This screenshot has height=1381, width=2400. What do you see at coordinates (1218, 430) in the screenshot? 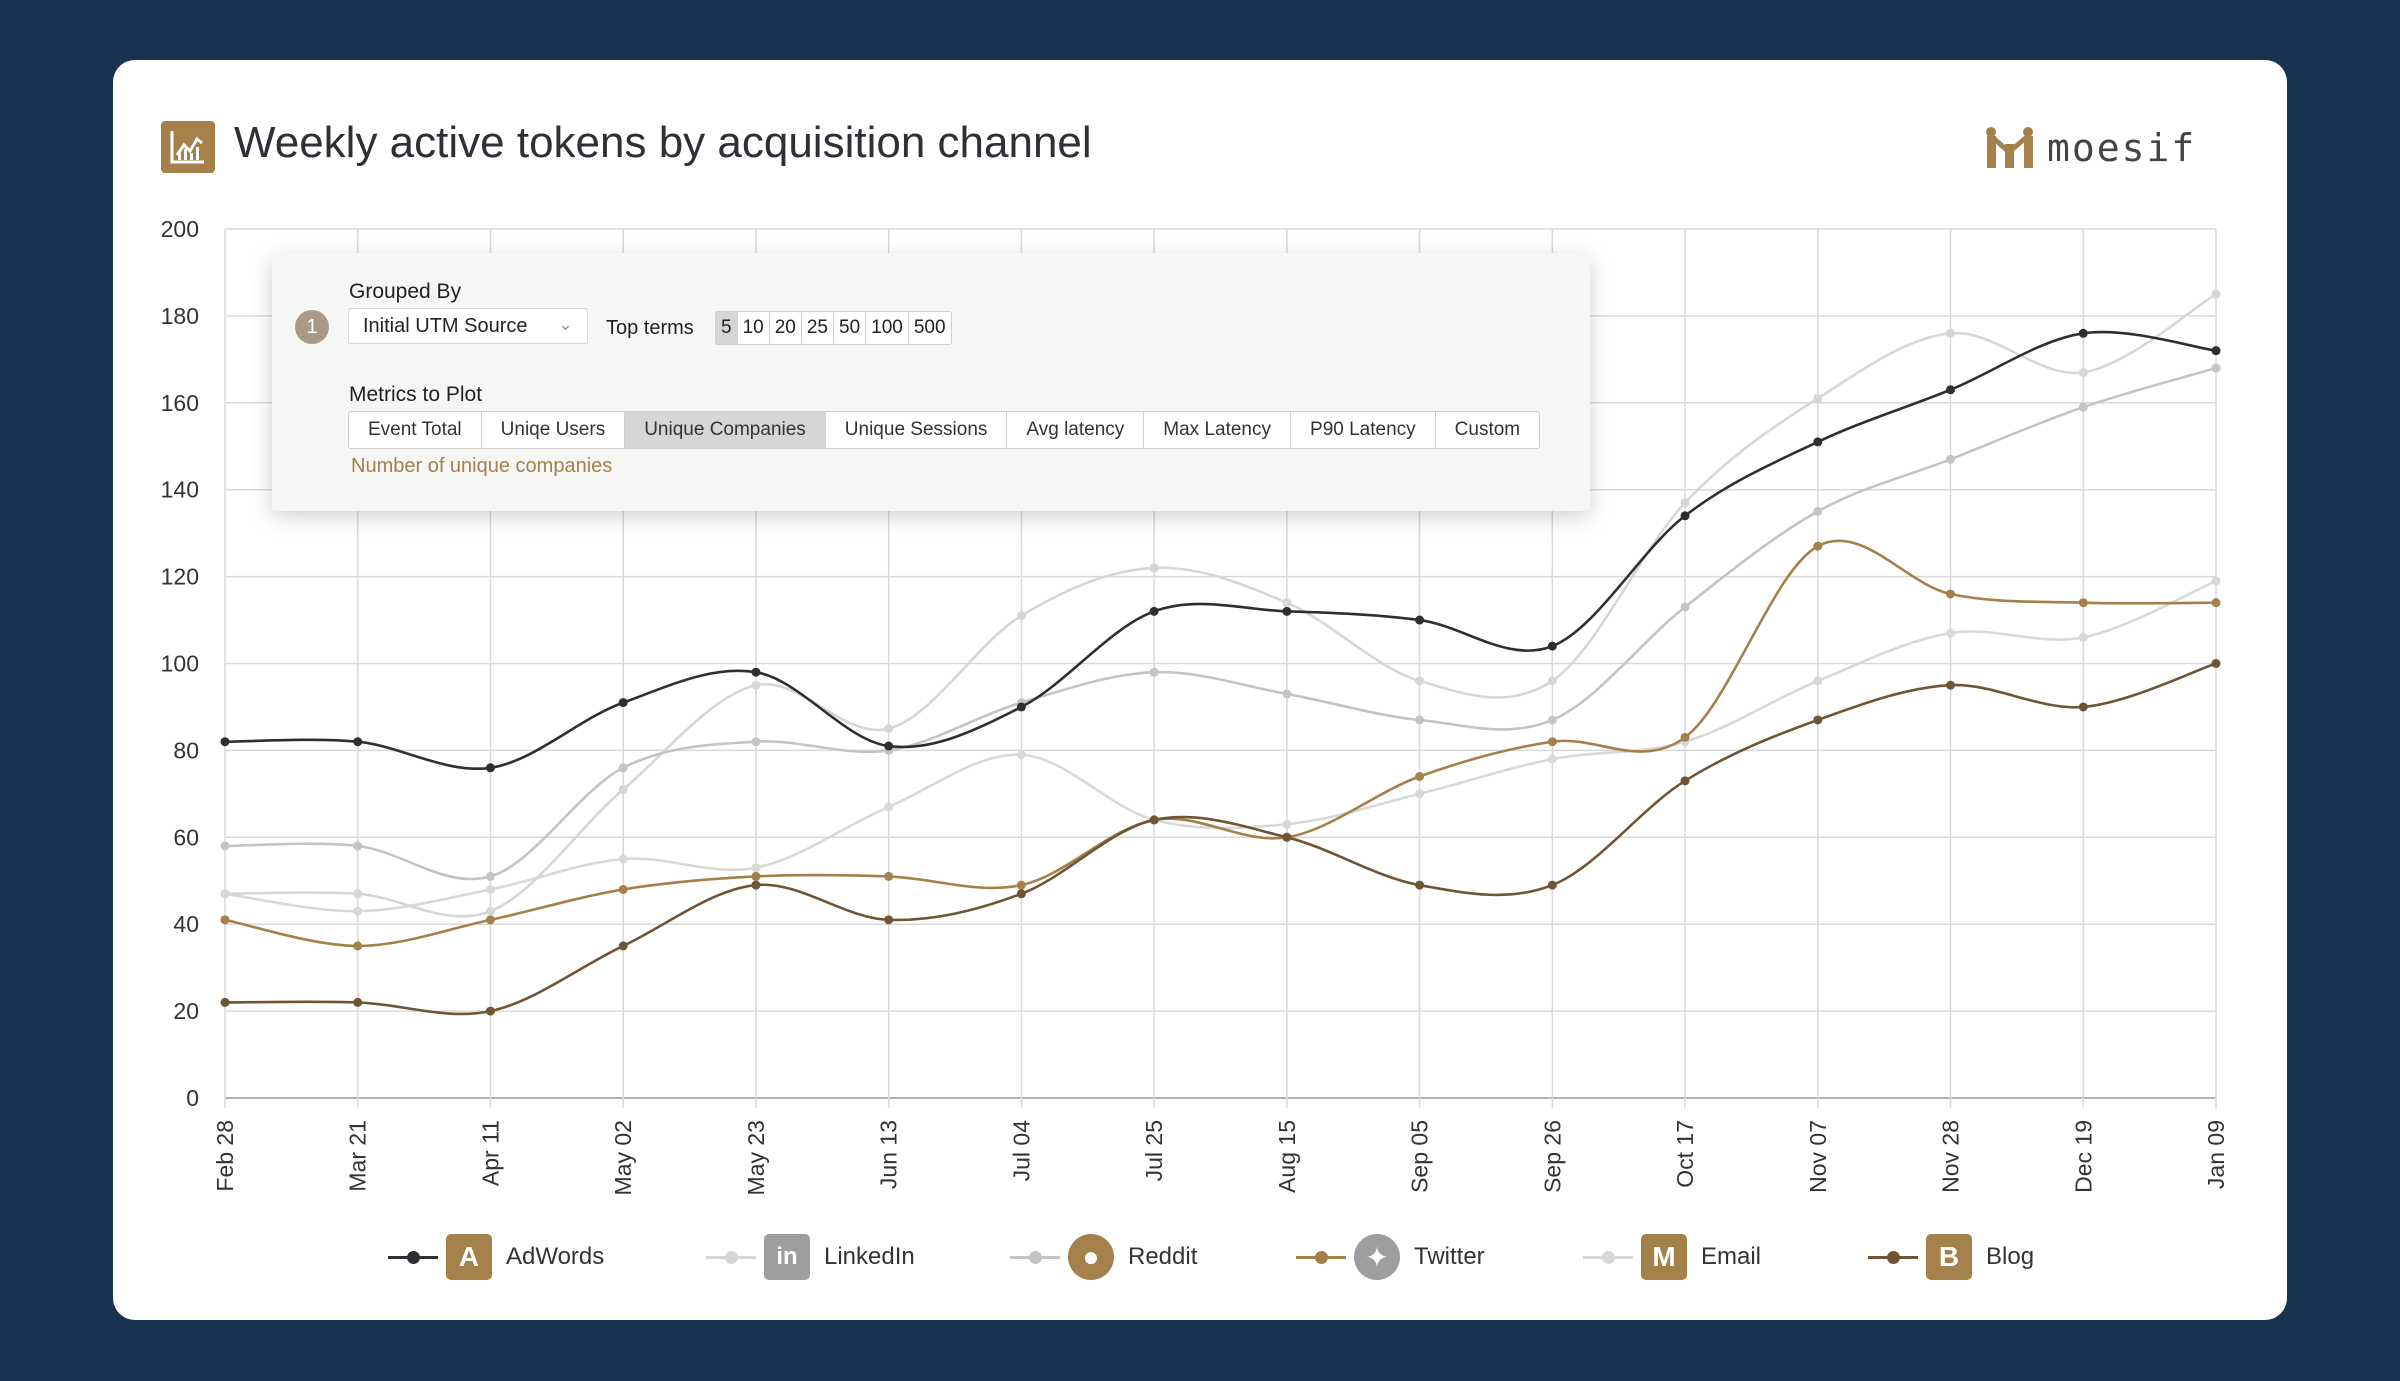
I see `metric-tab: Max Latency` at bounding box center [1218, 430].